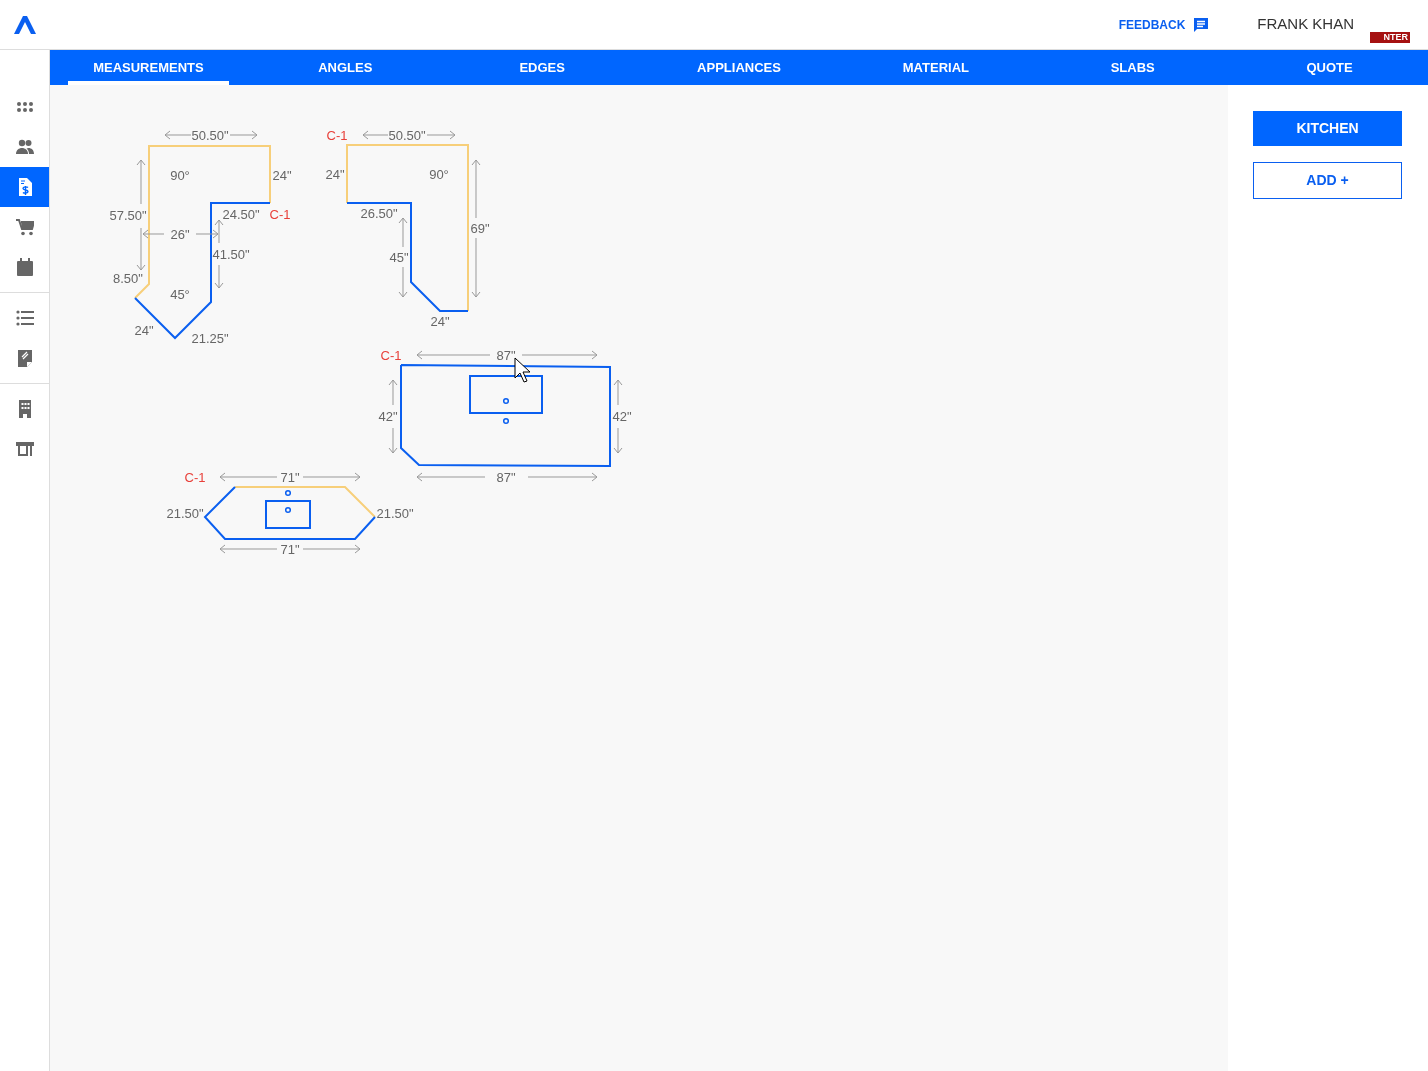 The width and height of the screenshot is (1428, 1071). I want to click on room-button: KITCHEN, so click(1327, 128).